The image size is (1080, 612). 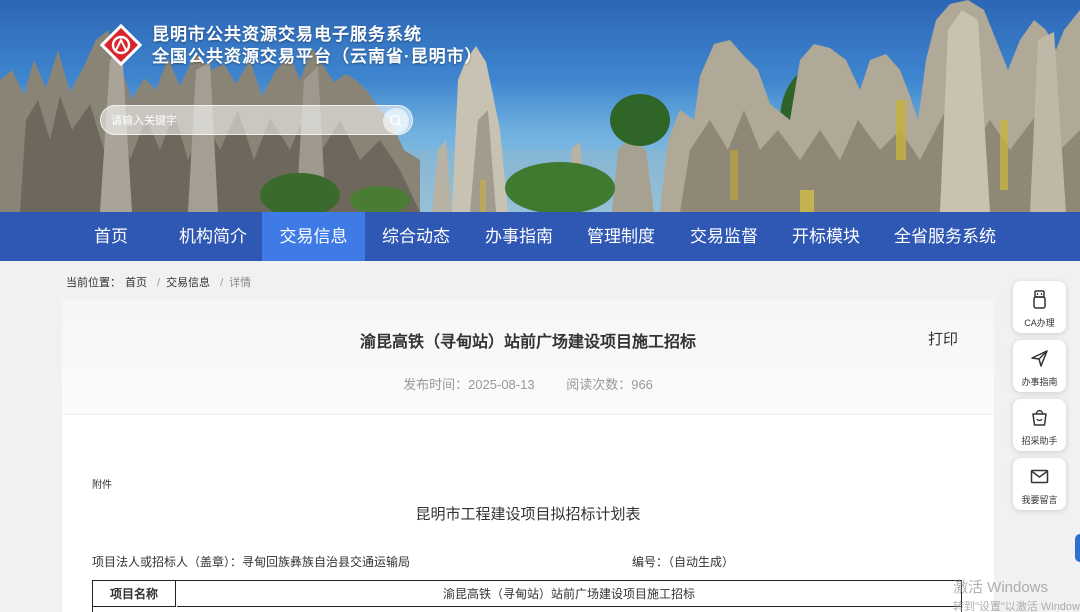 What do you see at coordinates (136, 283) in the screenshot?
I see `breadcrumb-home: 首页` at bounding box center [136, 283].